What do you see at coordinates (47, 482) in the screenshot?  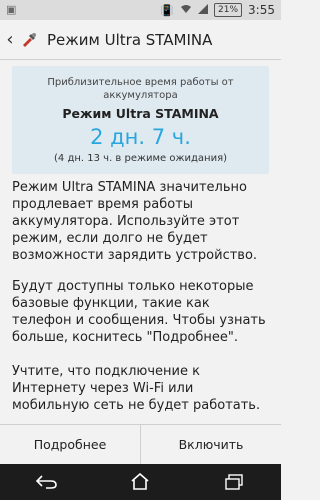 I see `back-icon` at bounding box center [47, 482].